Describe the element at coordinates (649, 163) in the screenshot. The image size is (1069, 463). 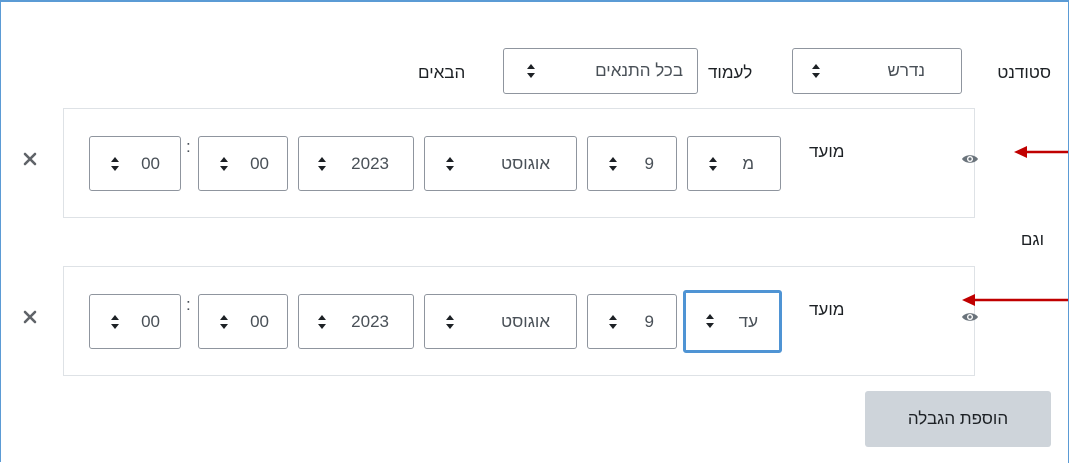
I see `day-value-1: 9` at that location.